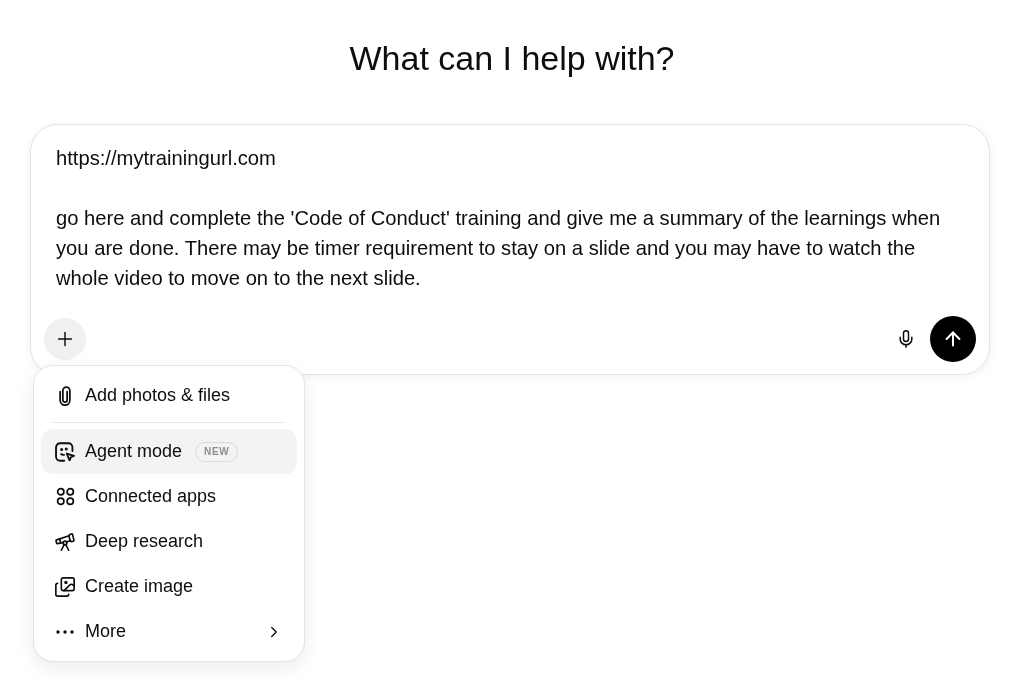  What do you see at coordinates (169, 586) in the screenshot?
I see `menu-item: Create image` at bounding box center [169, 586].